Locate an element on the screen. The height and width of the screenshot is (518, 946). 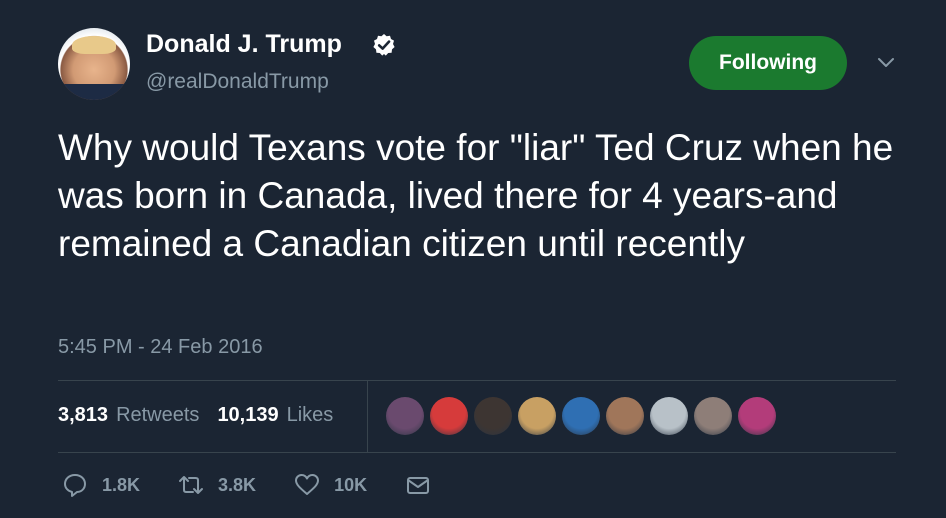
retweet-icon is located at coordinates (191, 485).